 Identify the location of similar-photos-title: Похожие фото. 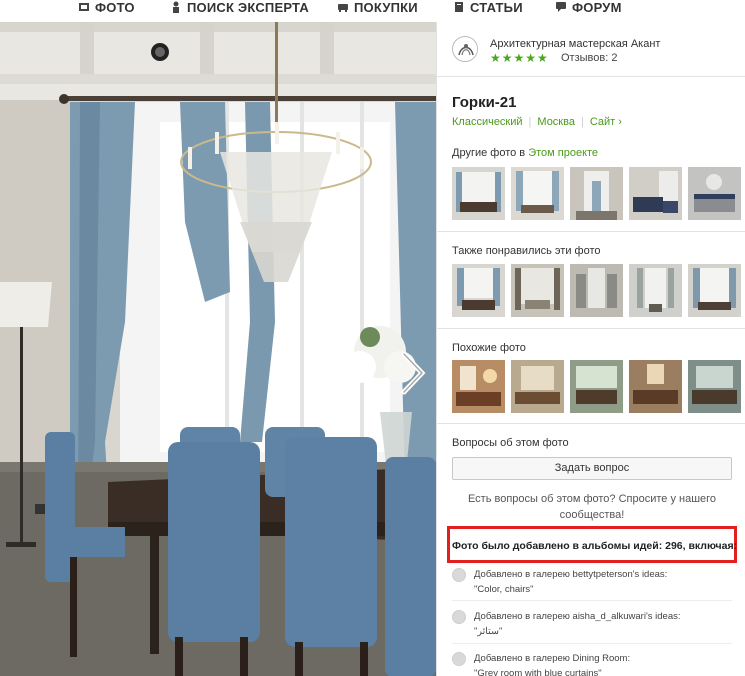
(489, 348).